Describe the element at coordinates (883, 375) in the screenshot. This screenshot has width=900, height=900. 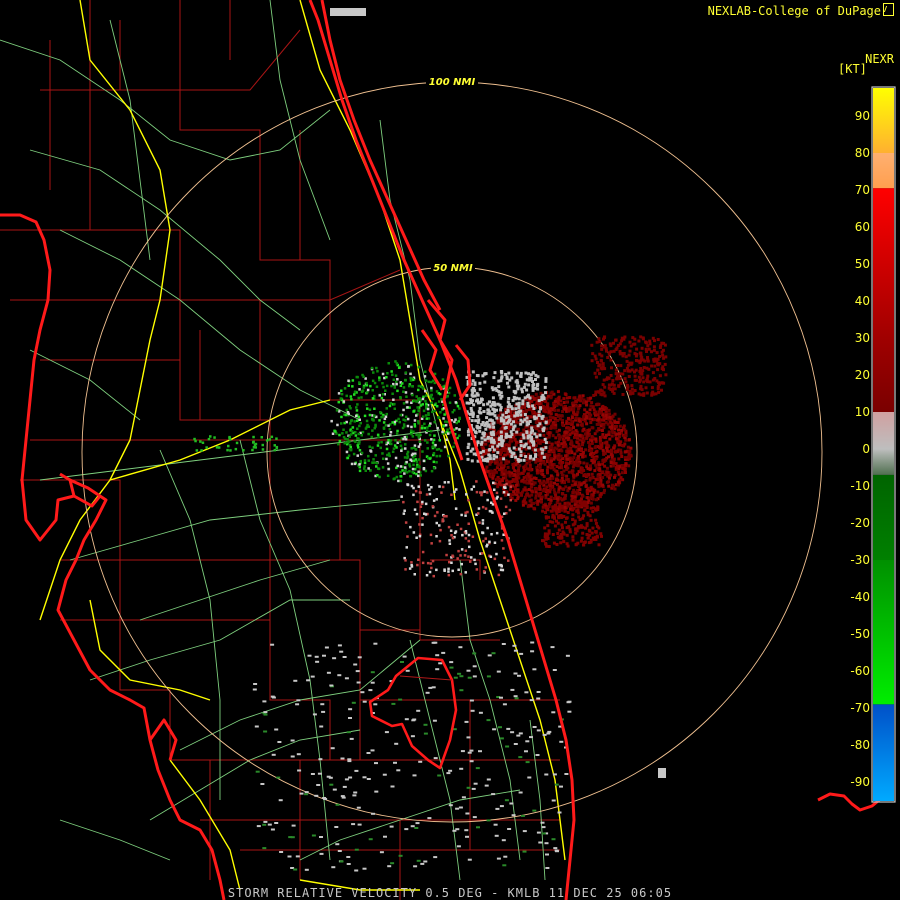
I see `colorbar-band-darkred` at that location.